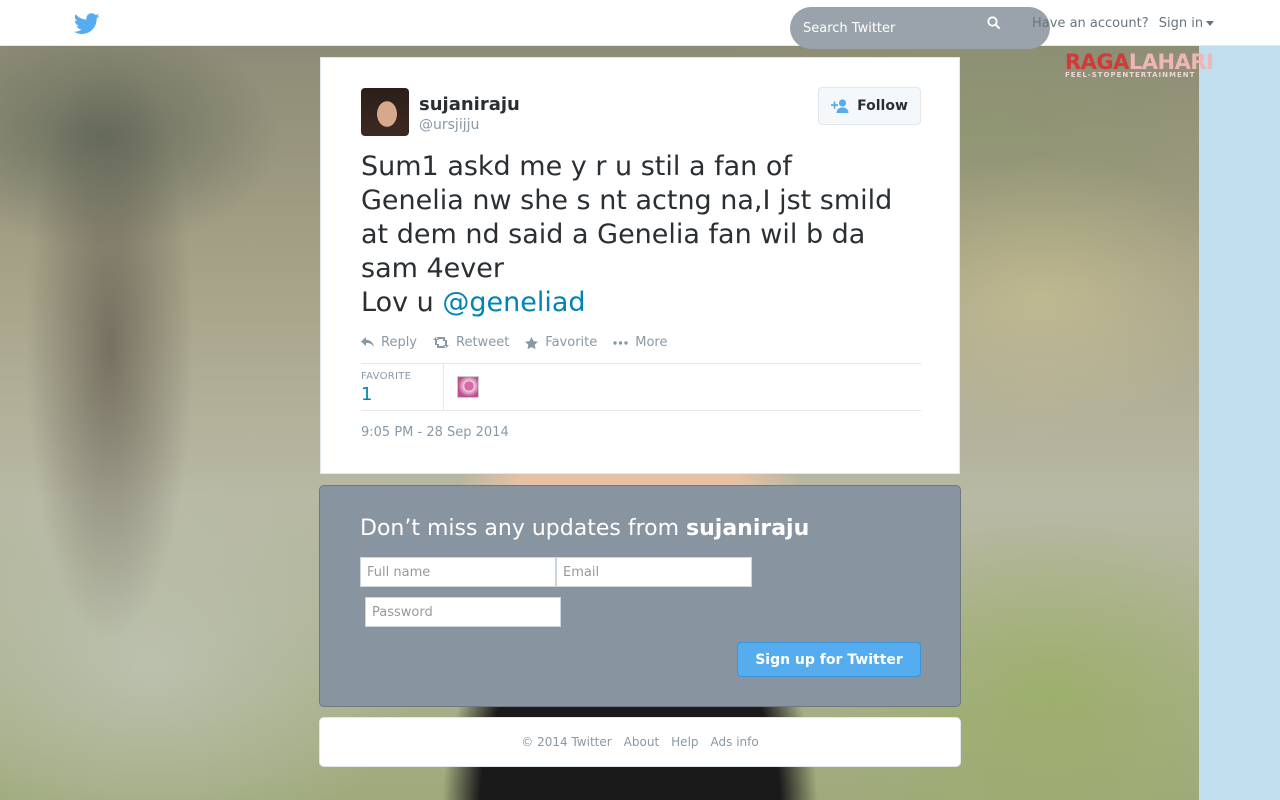 Image resolution: width=1280 pixels, height=800 pixels. Describe the element at coordinates (532, 342) in the screenshot. I see `star-icon` at that location.